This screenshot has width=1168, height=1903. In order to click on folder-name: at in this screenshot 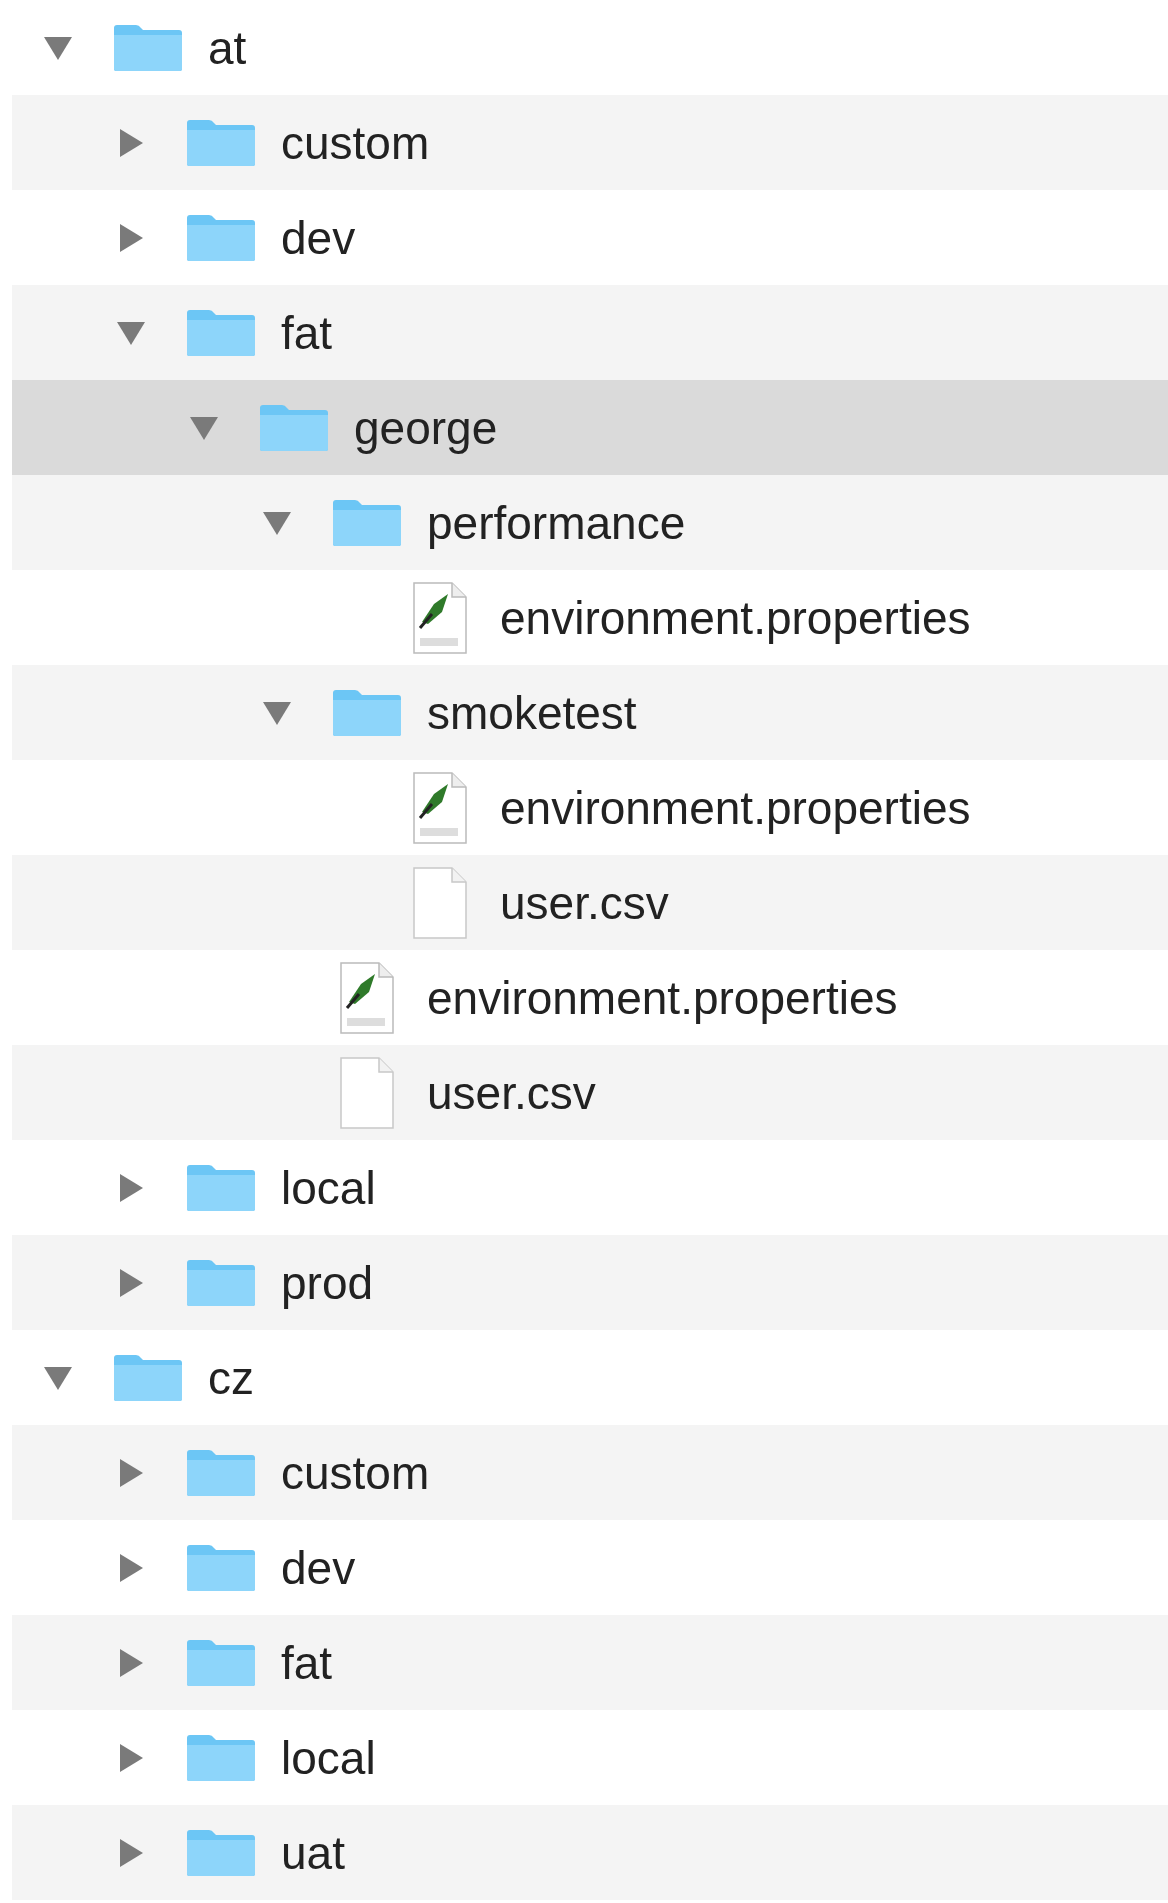, I will do `click(227, 47)`.